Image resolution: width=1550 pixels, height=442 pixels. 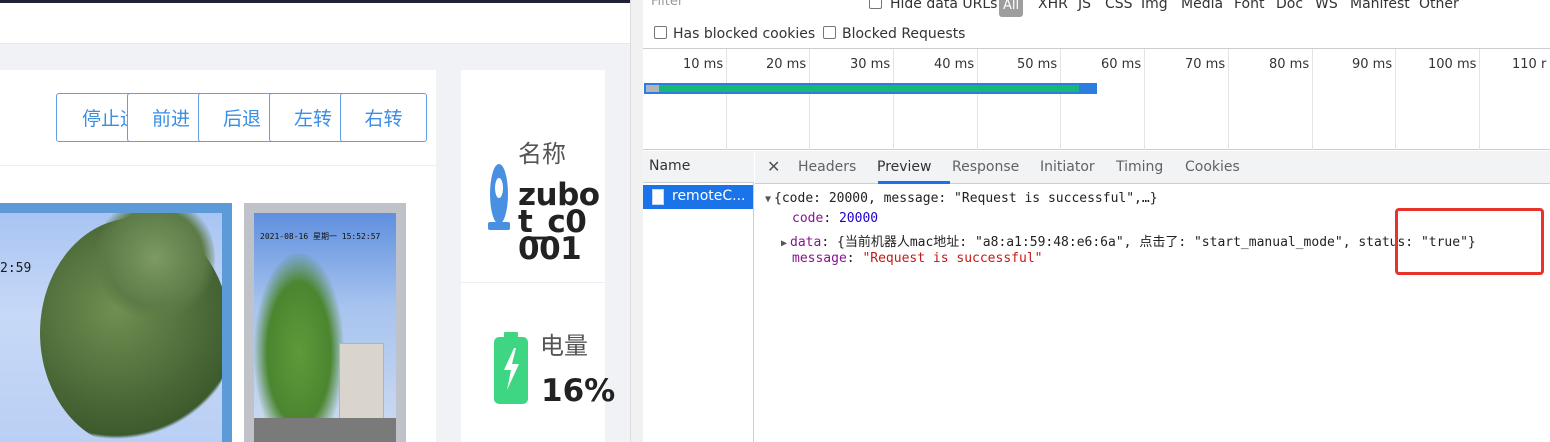 I want to click on power-value: 16%, so click(x=578, y=391).